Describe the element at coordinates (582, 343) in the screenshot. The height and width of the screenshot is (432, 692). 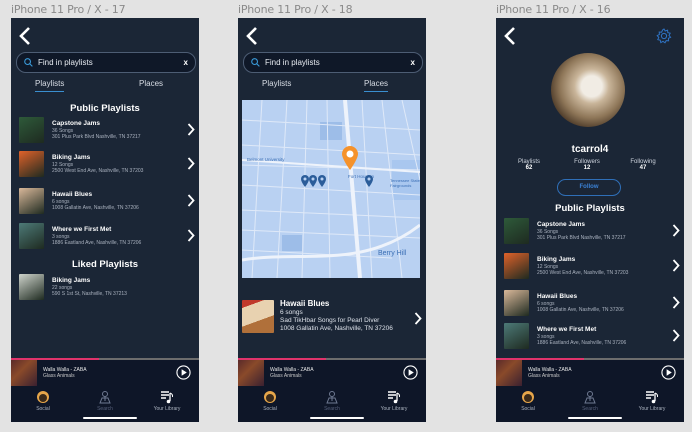
I see `playlist-address: 1886 Eastland Ave, Nashville, TN 37206` at that location.